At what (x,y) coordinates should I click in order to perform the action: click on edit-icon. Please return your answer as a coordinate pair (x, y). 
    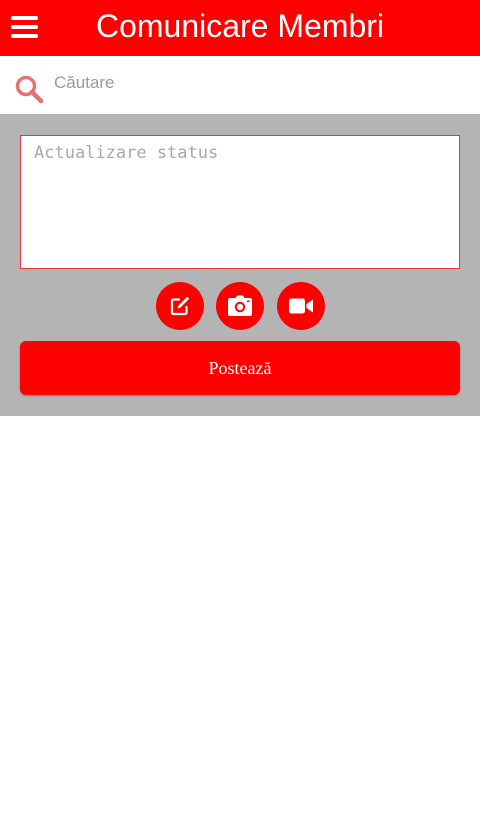
    Looking at the image, I should click on (180, 306).